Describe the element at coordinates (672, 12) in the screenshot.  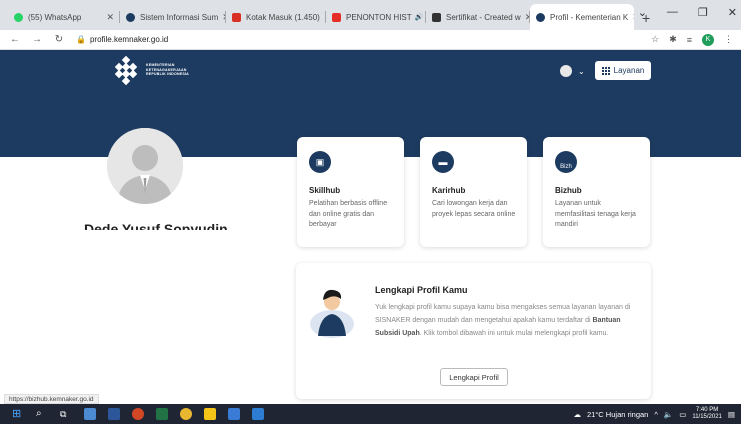
I see `minimize-icon: —` at that location.